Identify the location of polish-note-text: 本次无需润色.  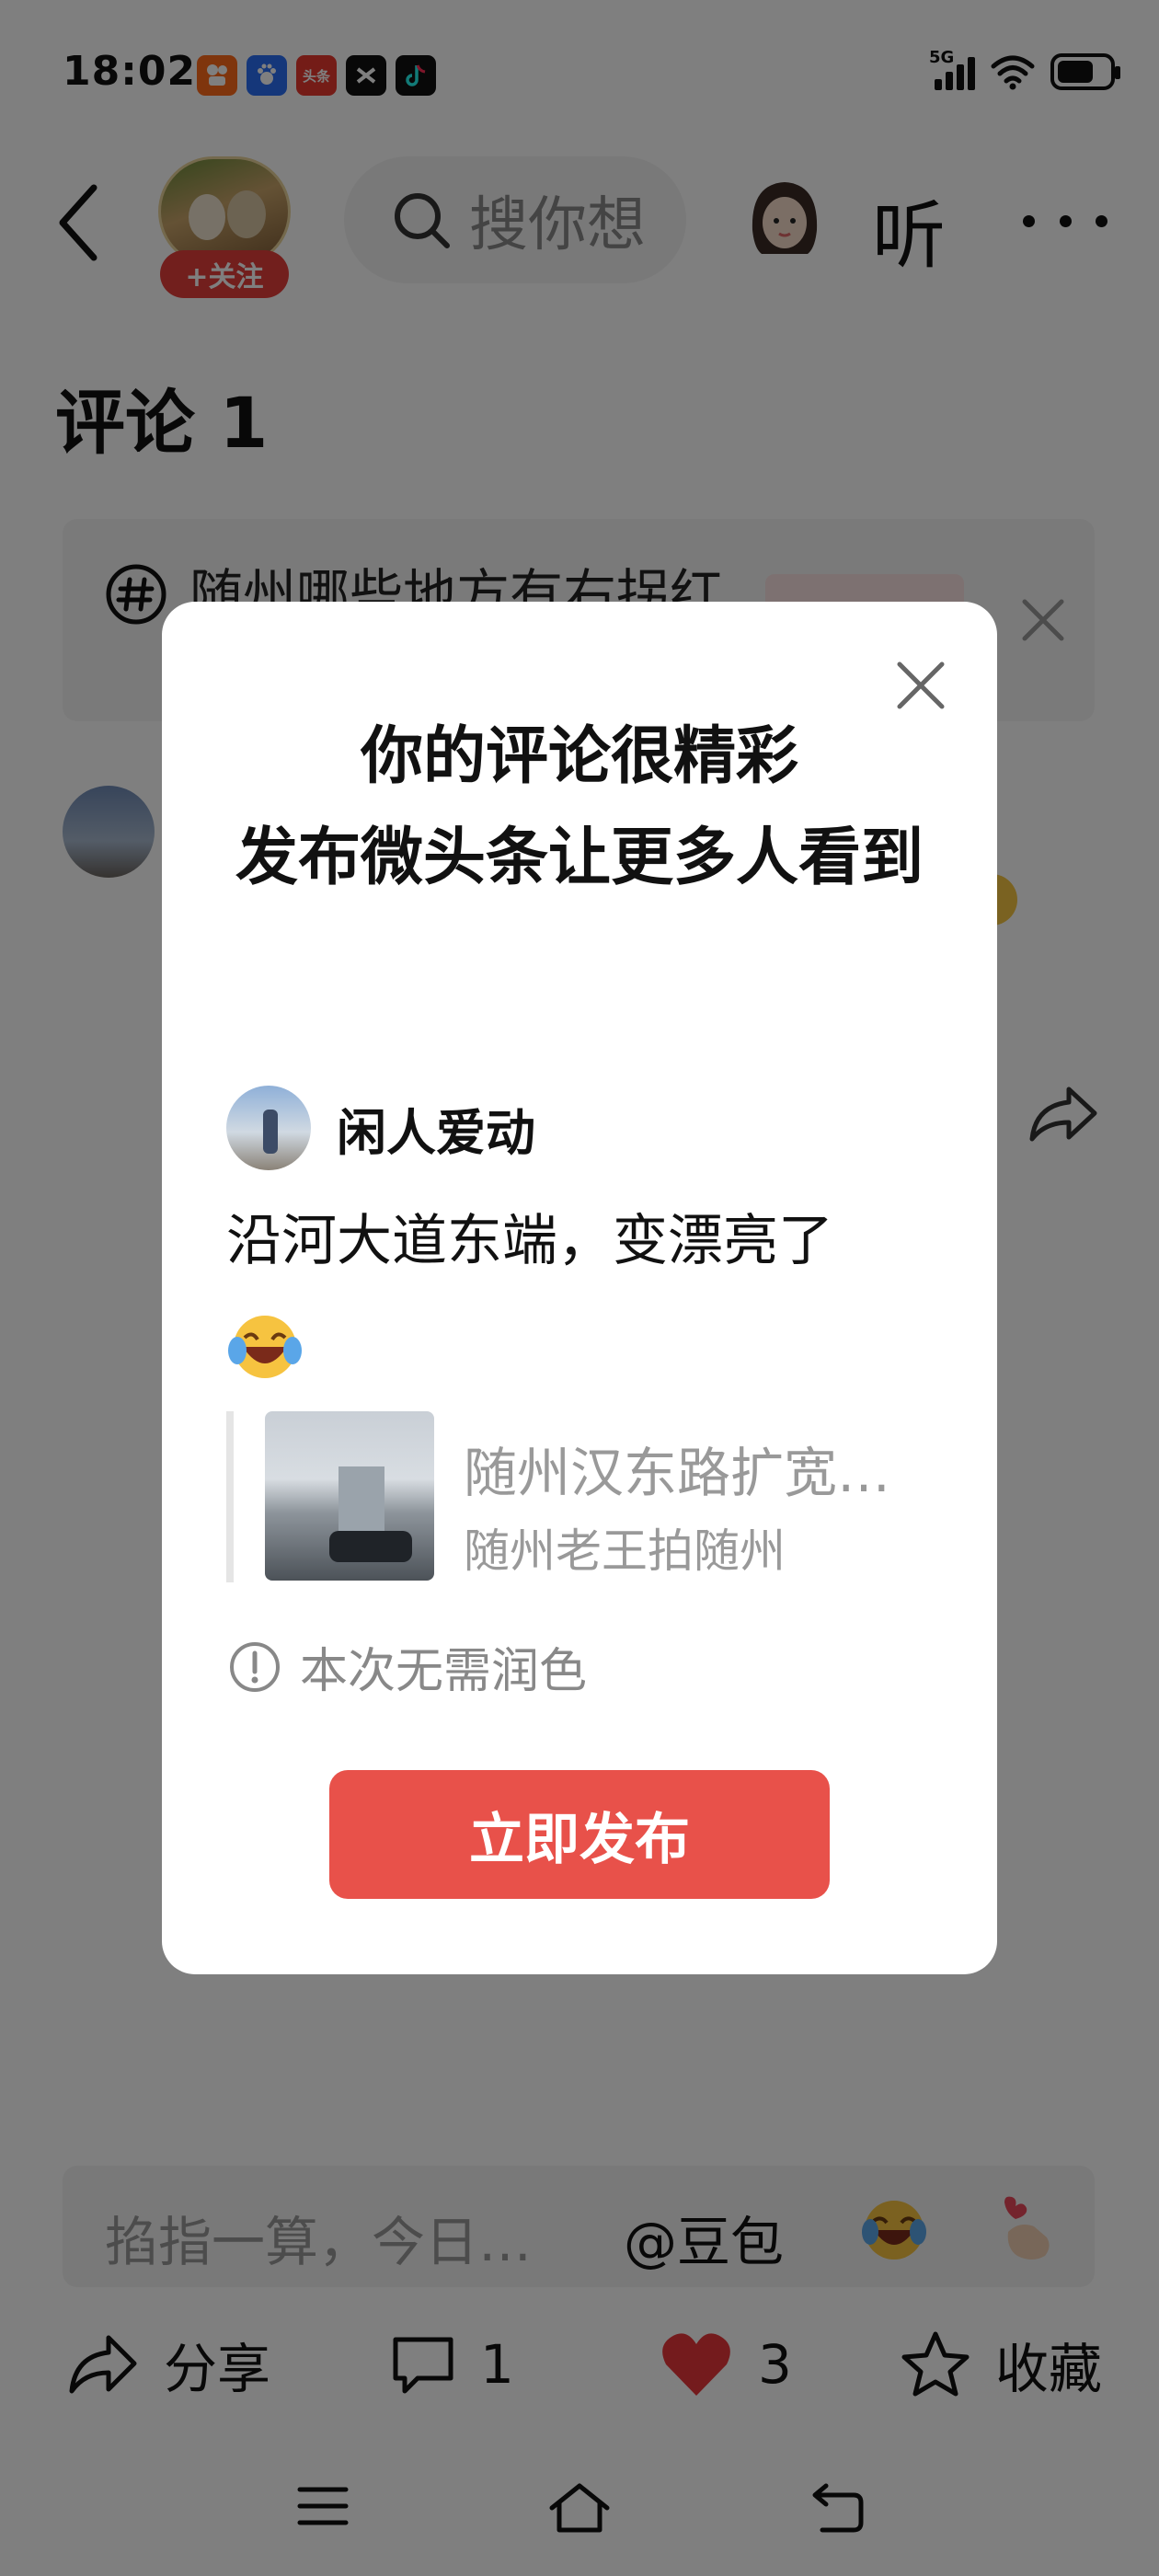
(444, 1671).